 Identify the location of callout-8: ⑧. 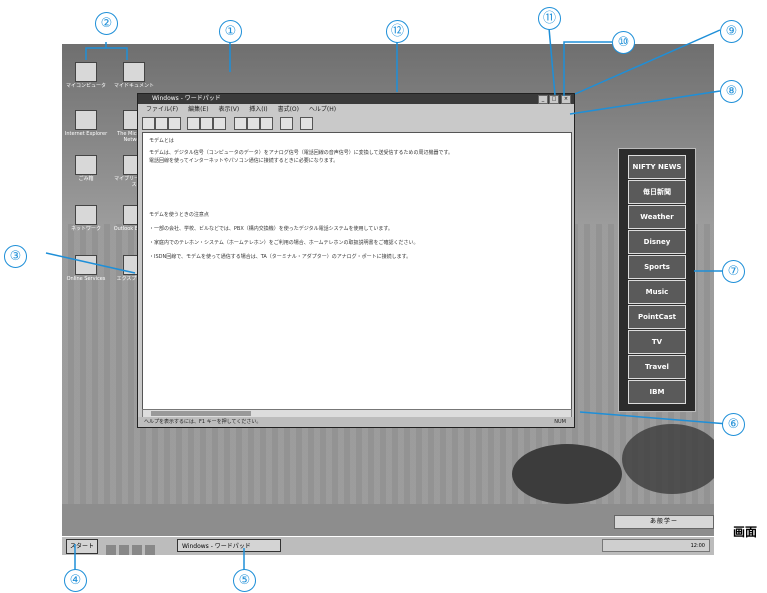
(731, 91).